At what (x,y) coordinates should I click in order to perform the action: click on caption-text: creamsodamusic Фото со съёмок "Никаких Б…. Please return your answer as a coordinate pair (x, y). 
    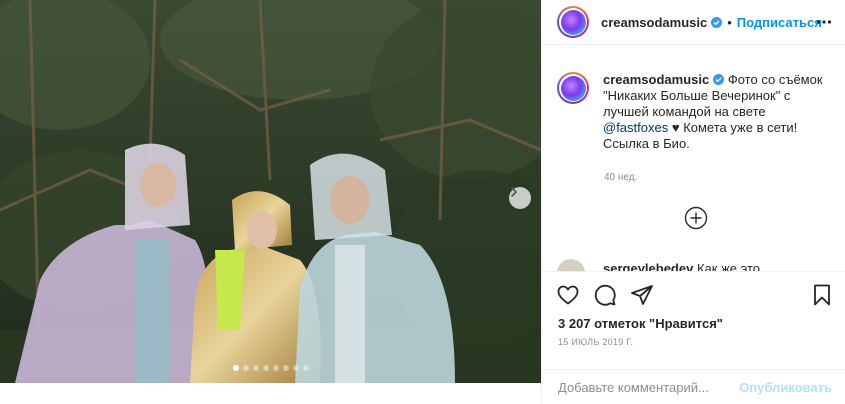
    Looking at the image, I should click on (718, 112).